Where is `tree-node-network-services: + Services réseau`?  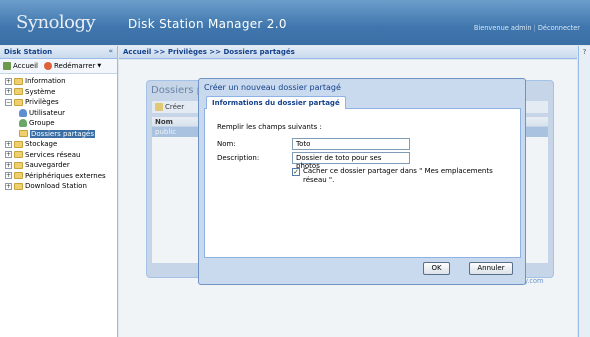
tree-node-network-services: + Services réseau is located at coordinates (58, 155).